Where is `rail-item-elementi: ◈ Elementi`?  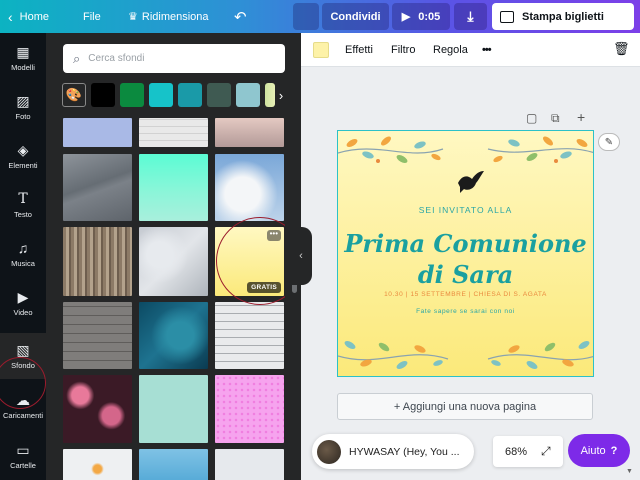
rail-item-elementi: ◈ Elementi is located at coordinates (23, 156).